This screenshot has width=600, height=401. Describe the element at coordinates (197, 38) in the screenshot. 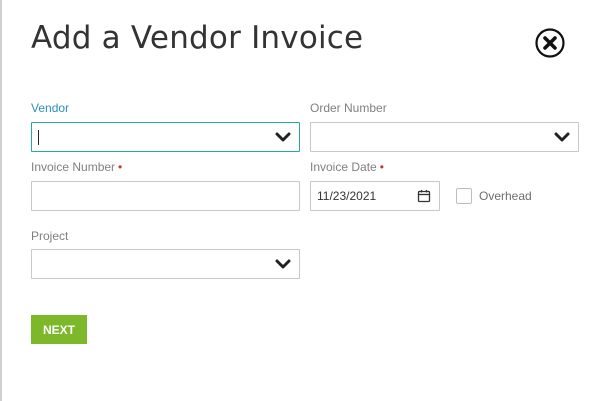

I see `dialog-title: Add a Vendor Invoice` at that location.